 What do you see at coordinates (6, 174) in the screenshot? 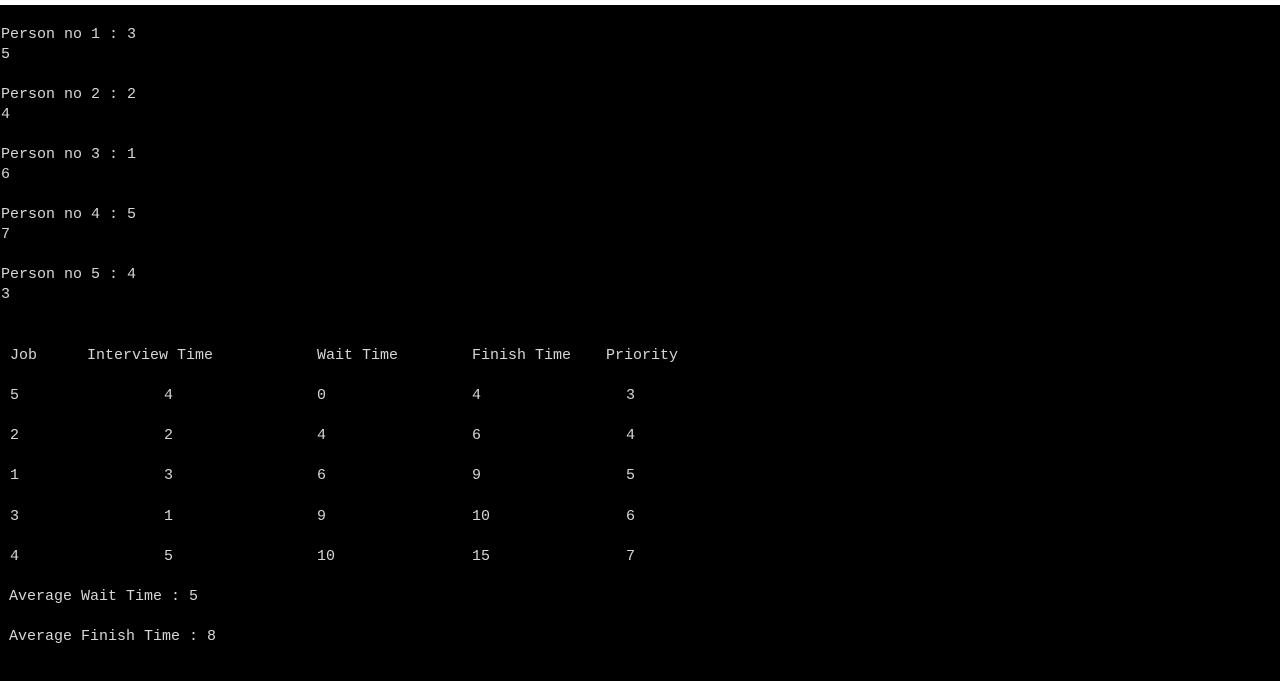
I see `input-value-3: 6` at bounding box center [6, 174].